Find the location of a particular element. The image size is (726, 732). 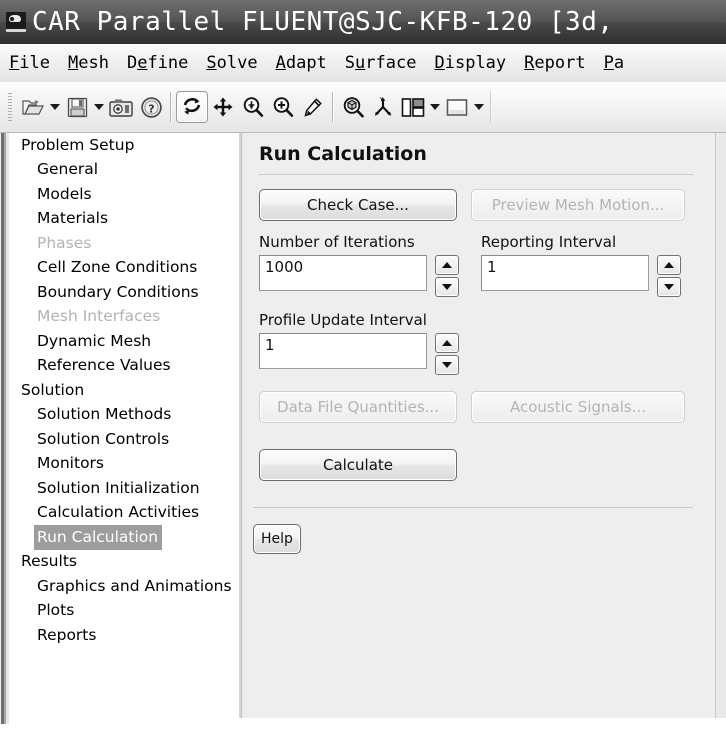

tree-item-calculation-activities: Calculation Activities is located at coordinates (137, 513).